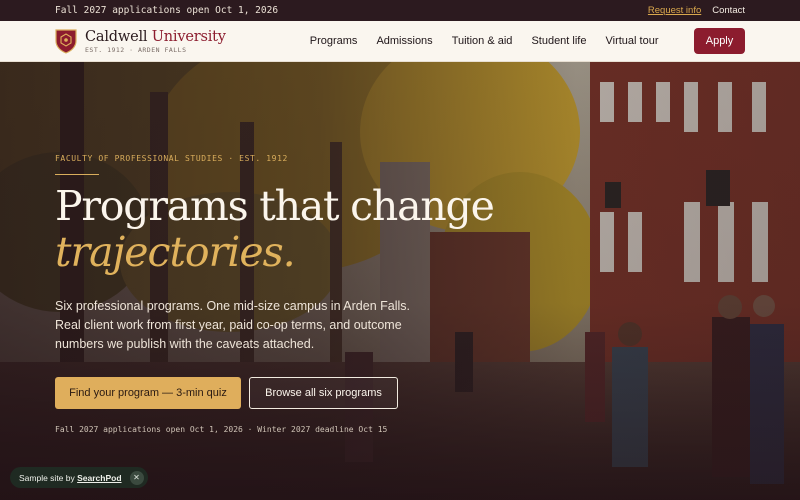 Image resolution: width=800 pixels, height=500 pixels. I want to click on request-info-link: Request info, so click(674, 10).